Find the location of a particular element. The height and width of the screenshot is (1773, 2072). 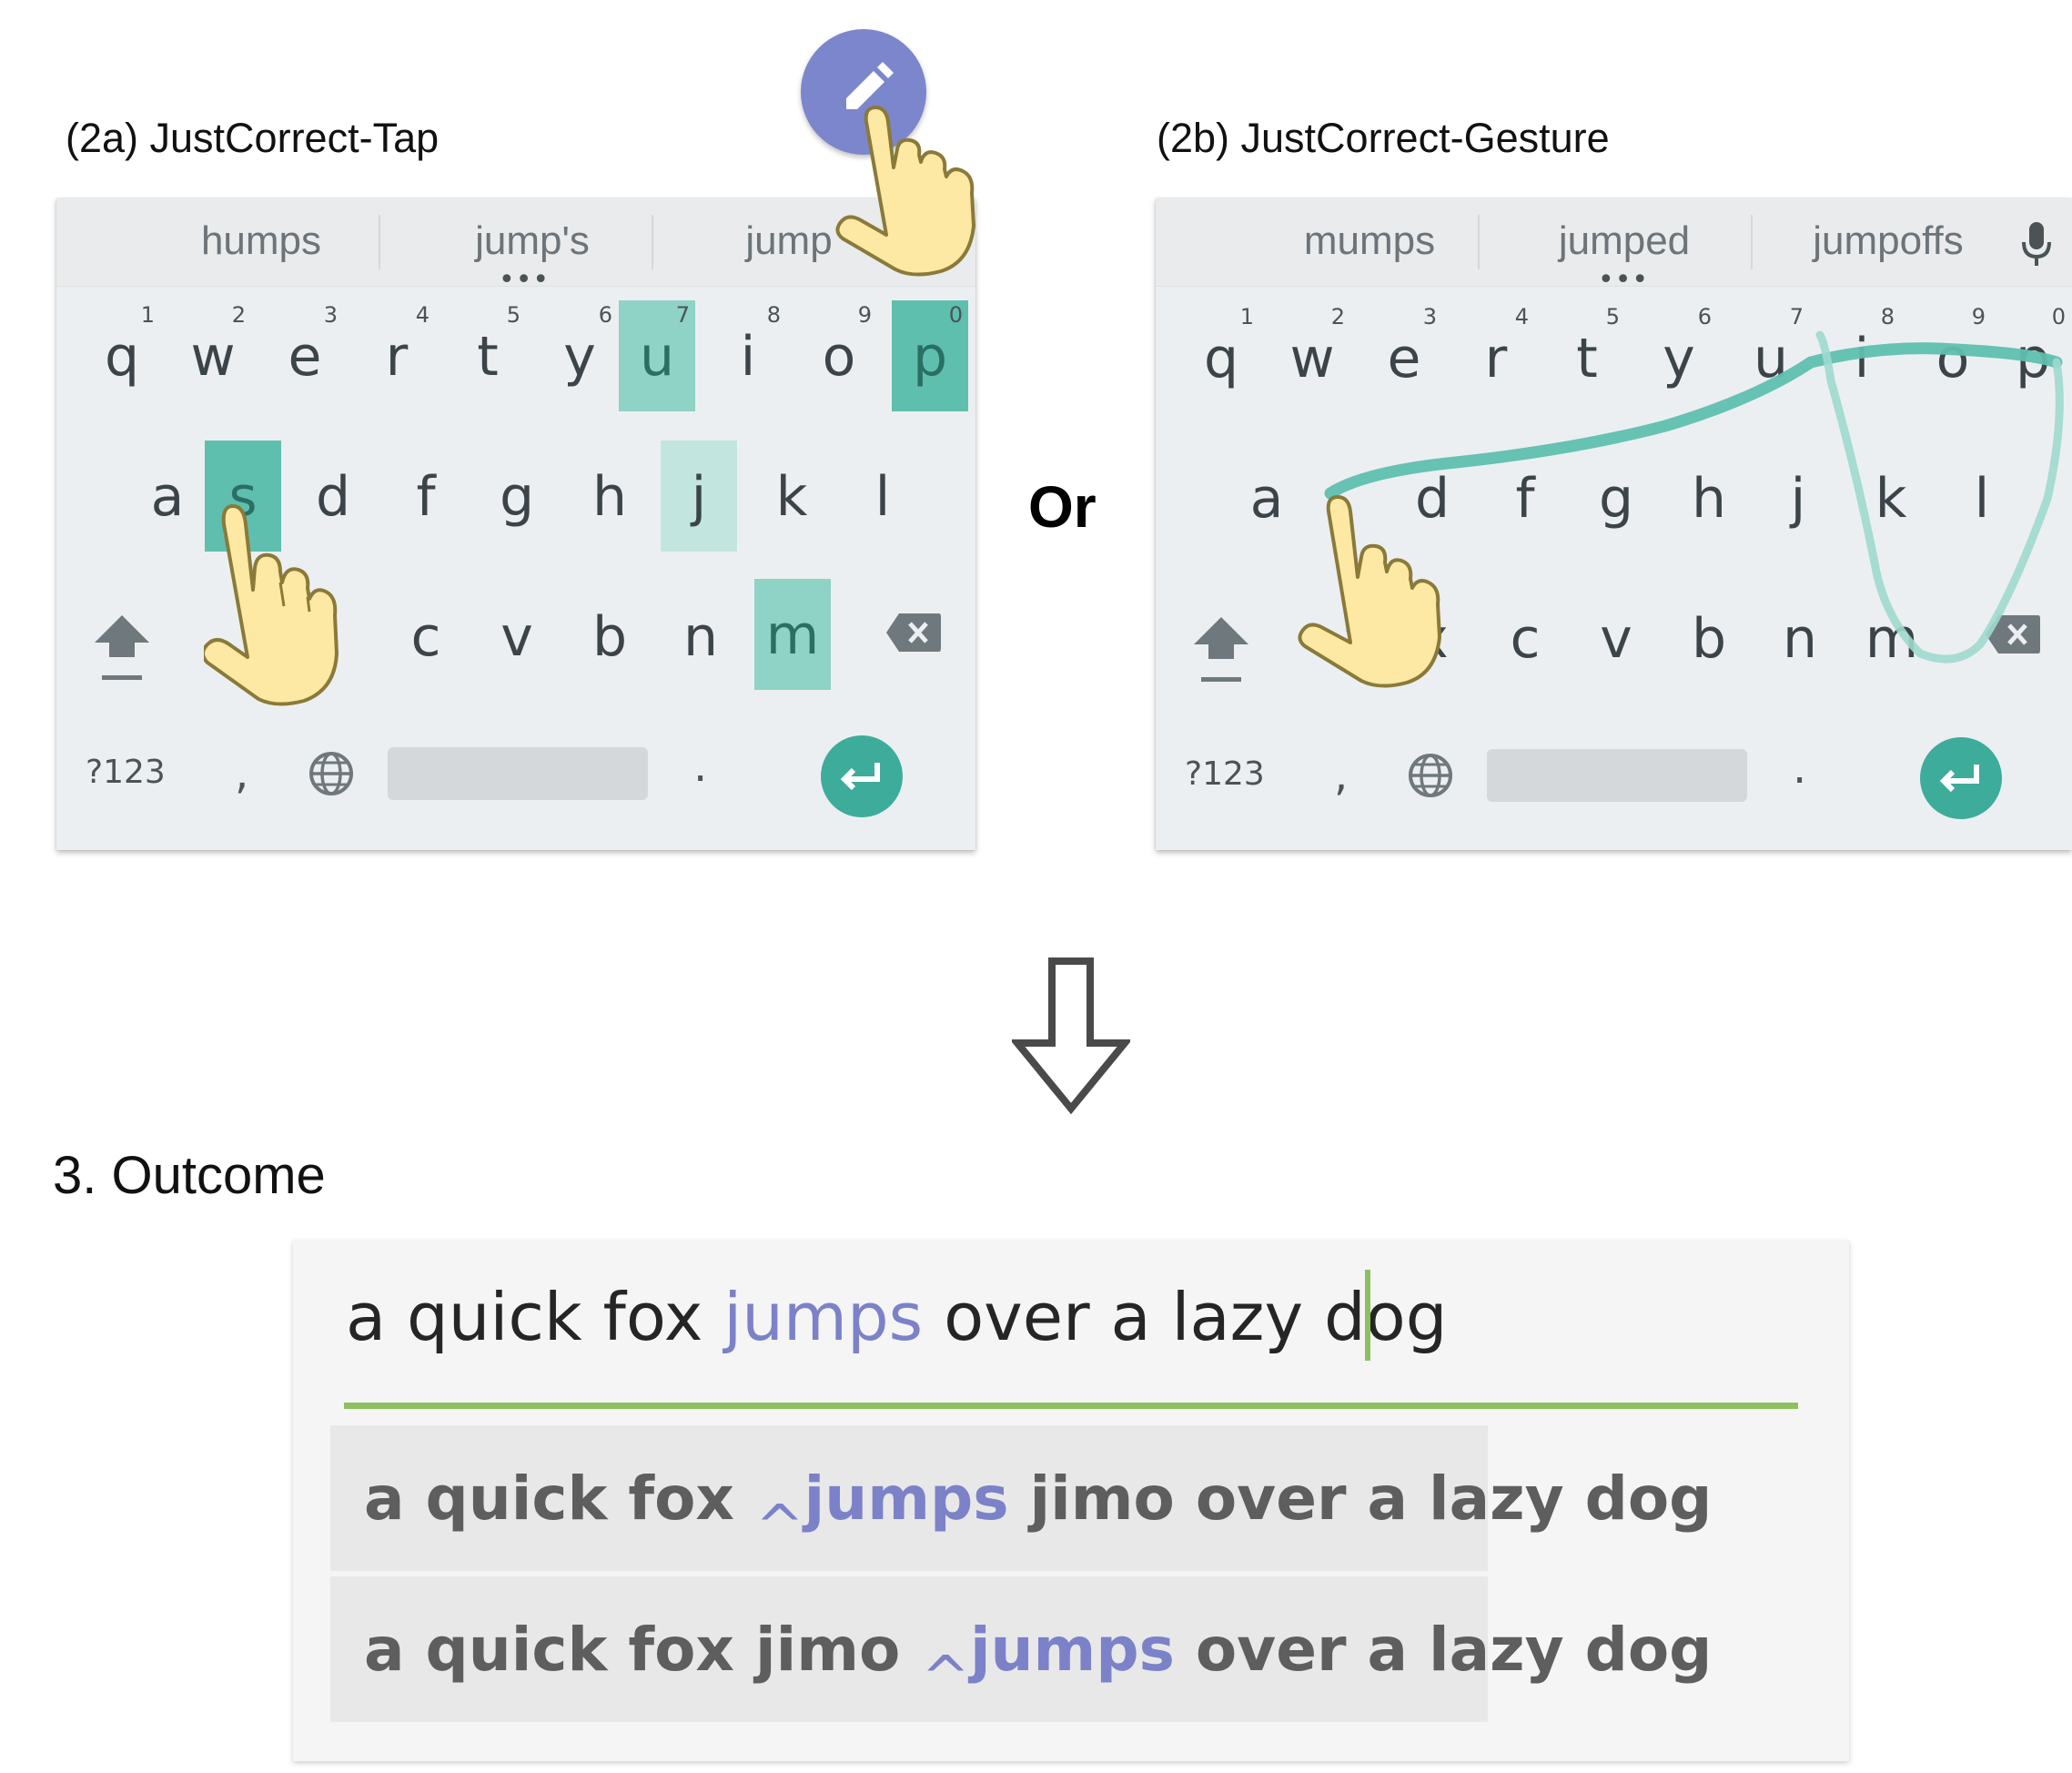

key-r: 4r is located at coordinates (397, 355).